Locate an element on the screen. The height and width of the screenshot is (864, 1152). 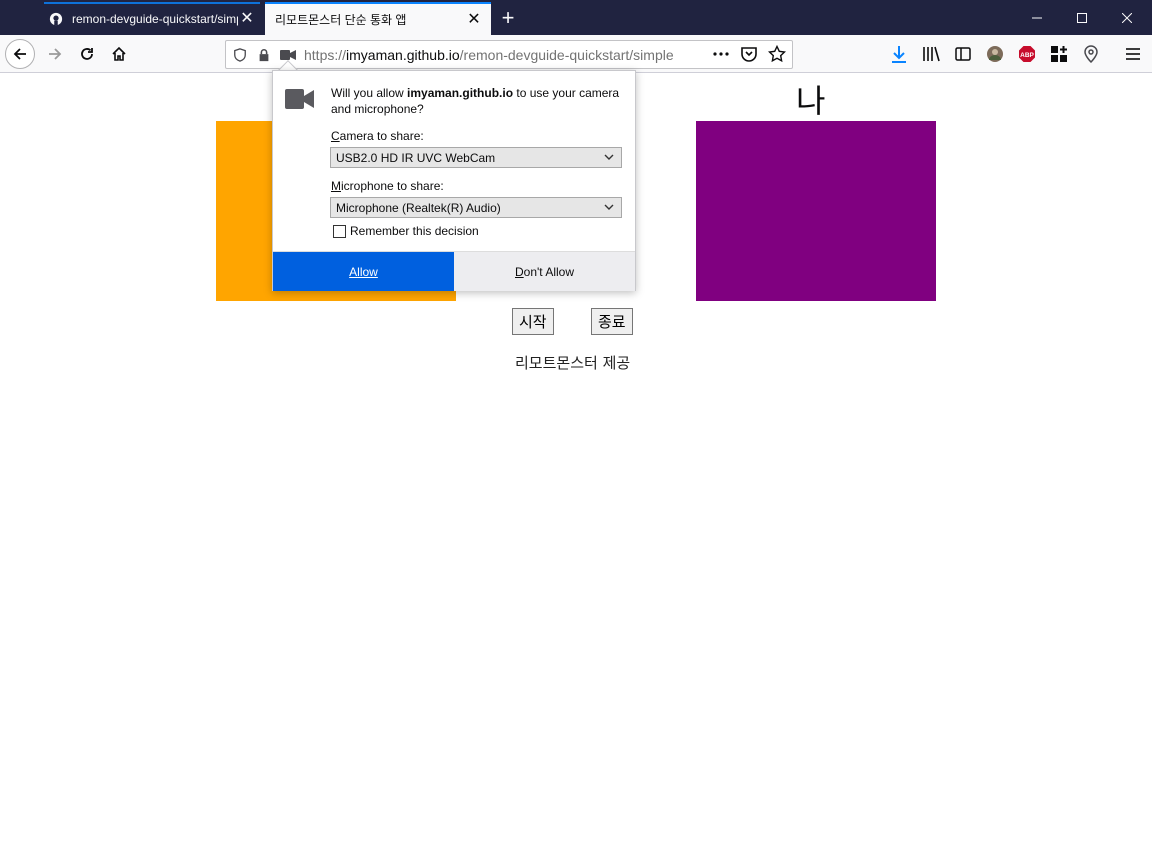
remember-label: Remember this decision is located at coordinates (414, 231).